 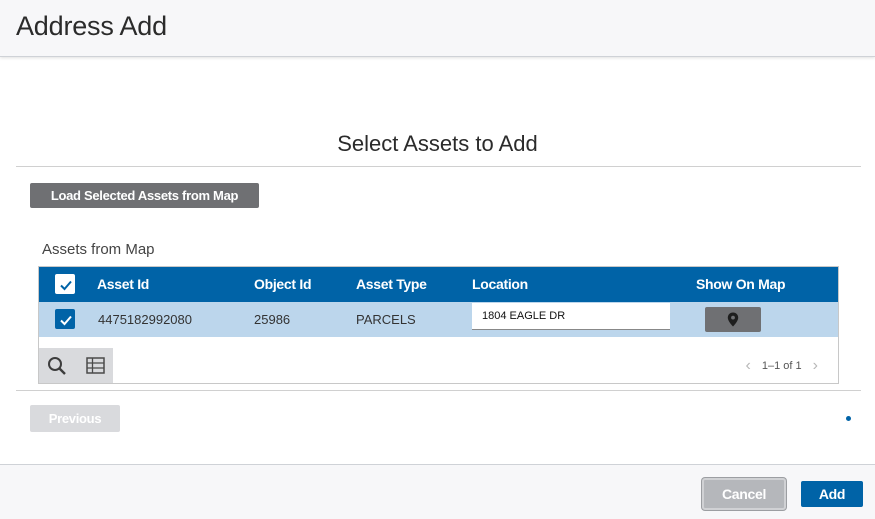 I want to click on grid-toolbar, so click(x=76, y=365).